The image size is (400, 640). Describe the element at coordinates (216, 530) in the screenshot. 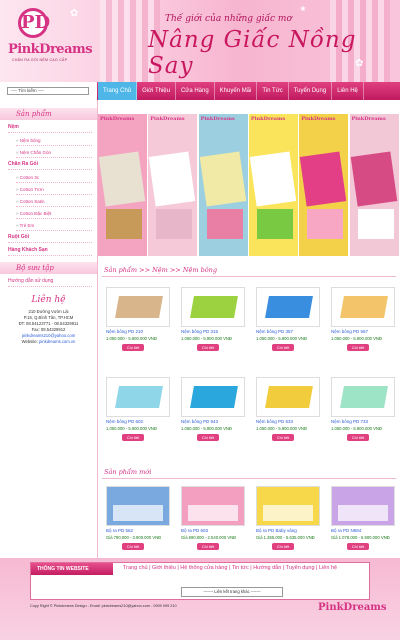

I see `product-name: Bộ ra PD 603` at that location.